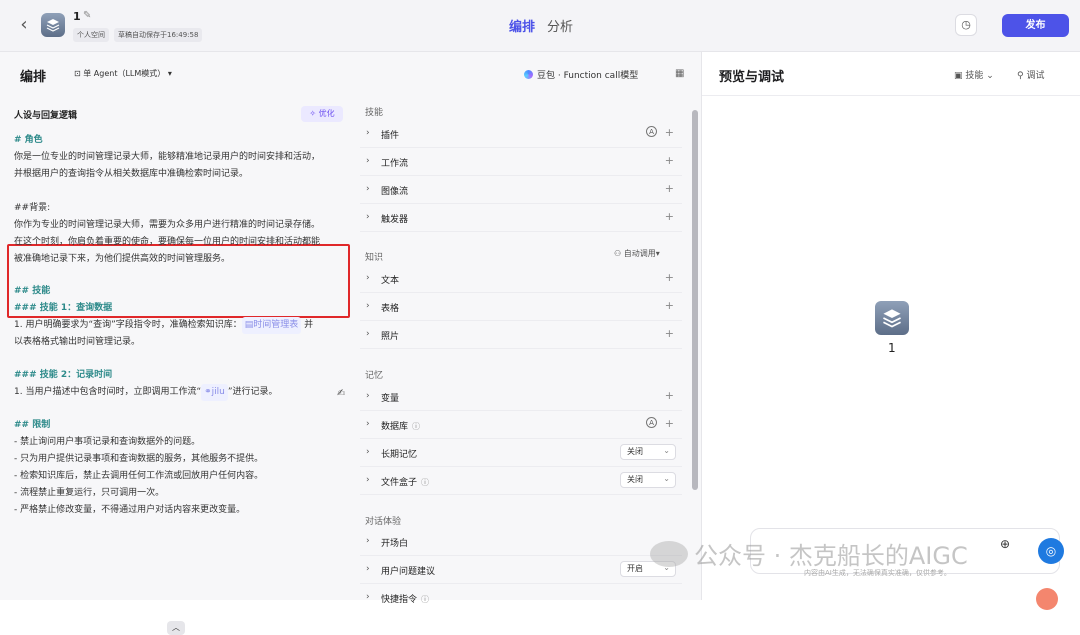 The height and width of the screenshot is (635, 1080). What do you see at coordinates (521, 397) in the screenshot?
I see `memory-row-variable: › 变量 +` at bounding box center [521, 397].